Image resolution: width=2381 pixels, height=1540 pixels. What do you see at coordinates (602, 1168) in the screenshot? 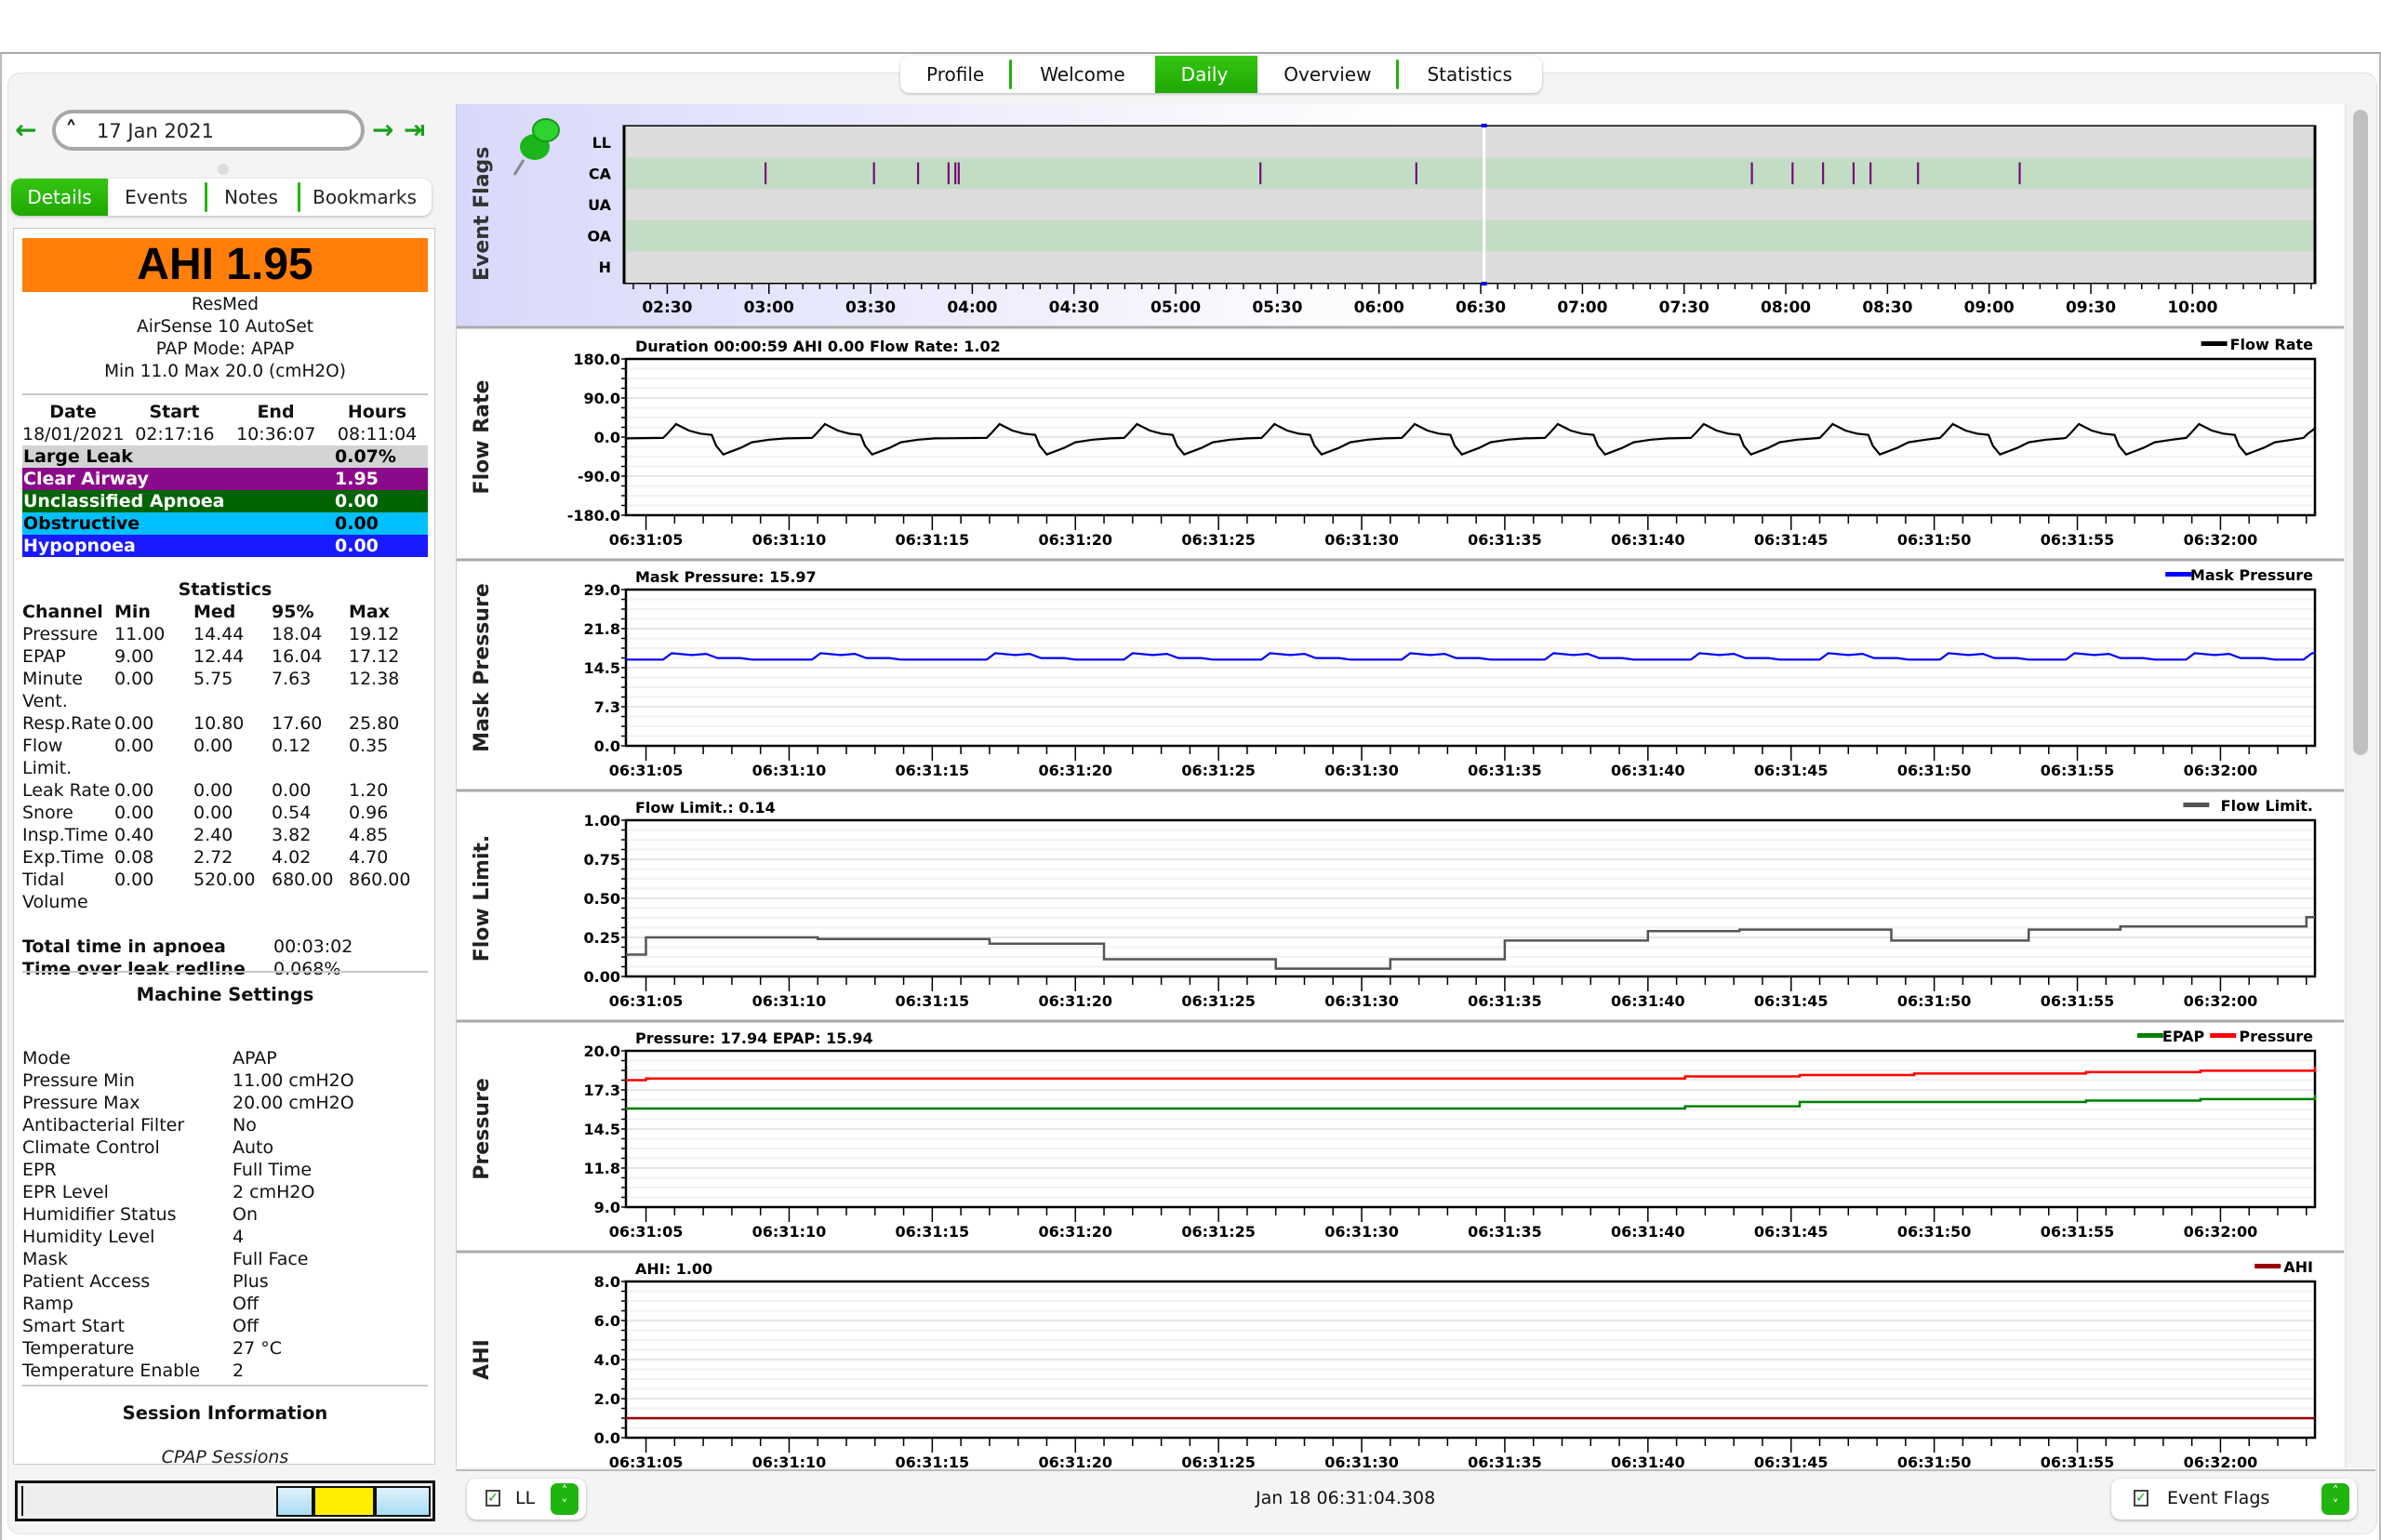
I see `y-tick-label: 11.8` at bounding box center [602, 1168].